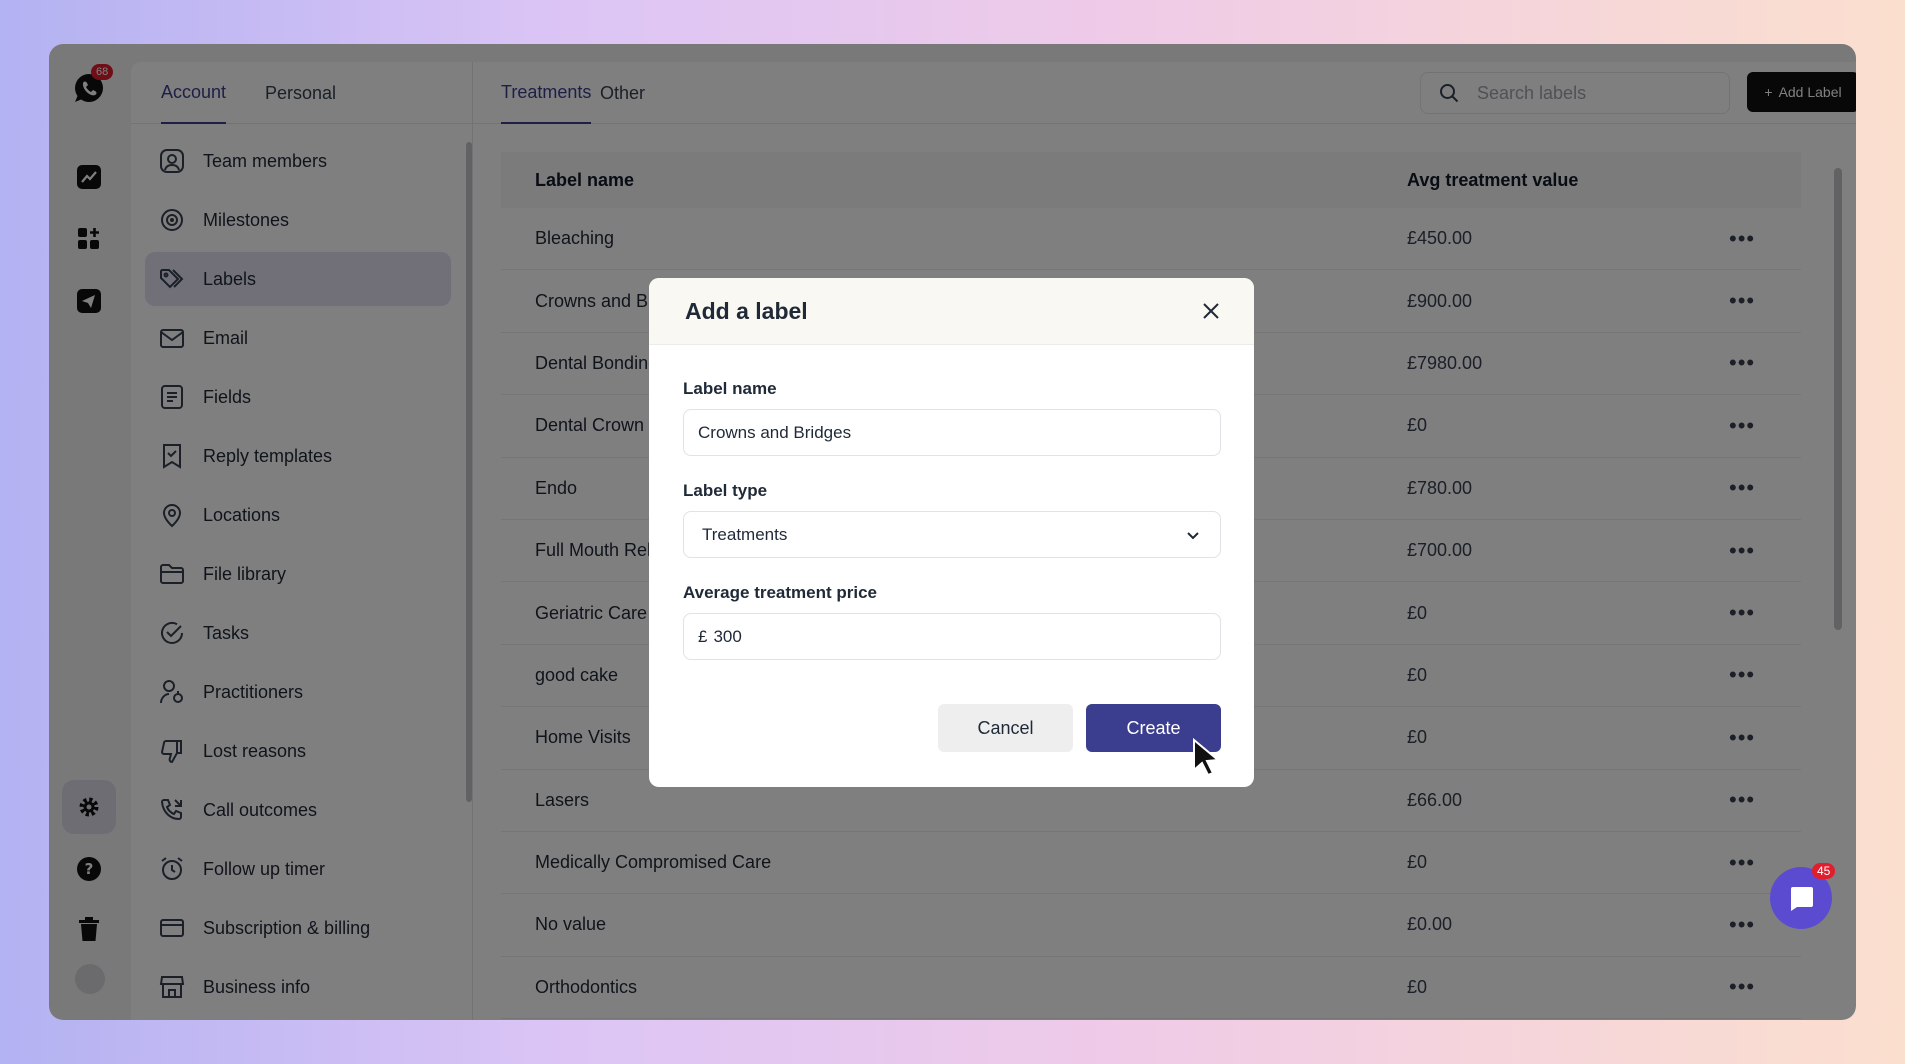 This screenshot has height=1064, width=1905. I want to click on avg-price-label: Average treatment price, so click(780, 592).